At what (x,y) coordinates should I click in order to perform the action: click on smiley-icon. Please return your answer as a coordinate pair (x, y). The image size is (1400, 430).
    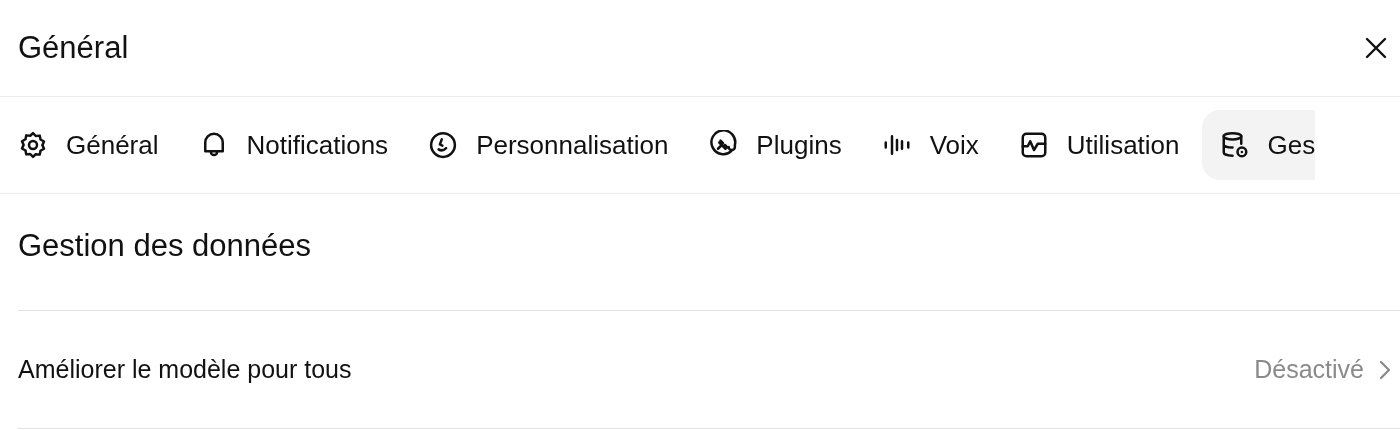
    Looking at the image, I should click on (443, 145).